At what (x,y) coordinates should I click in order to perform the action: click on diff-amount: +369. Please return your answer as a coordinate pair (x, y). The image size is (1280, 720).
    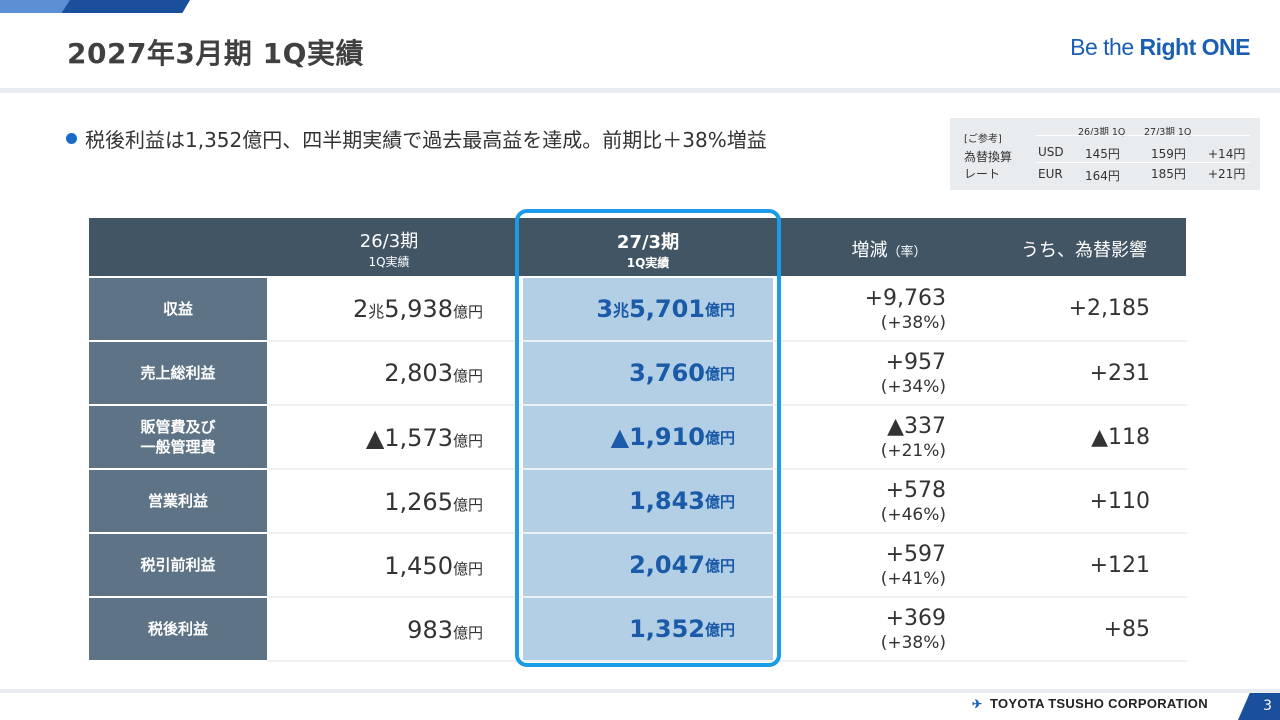
    Looking at the image, I should click on (915, 618).